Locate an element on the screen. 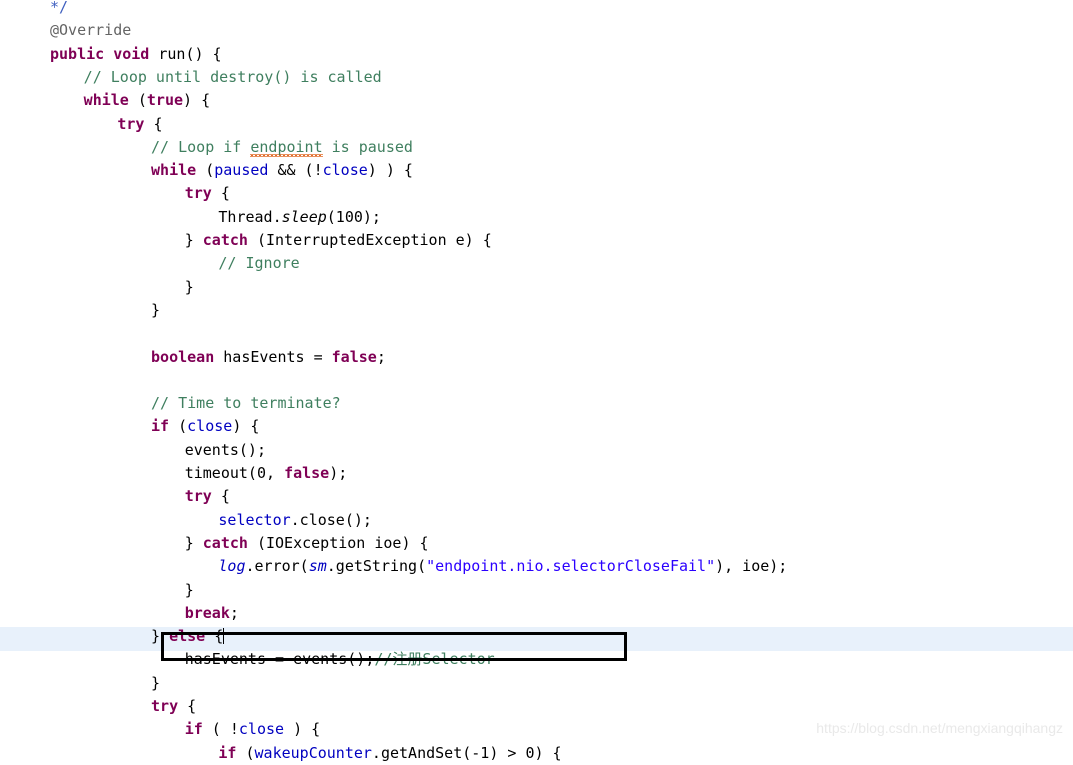 The image size is (1073, 765). code-token: void is located at coordinates (131, 53).